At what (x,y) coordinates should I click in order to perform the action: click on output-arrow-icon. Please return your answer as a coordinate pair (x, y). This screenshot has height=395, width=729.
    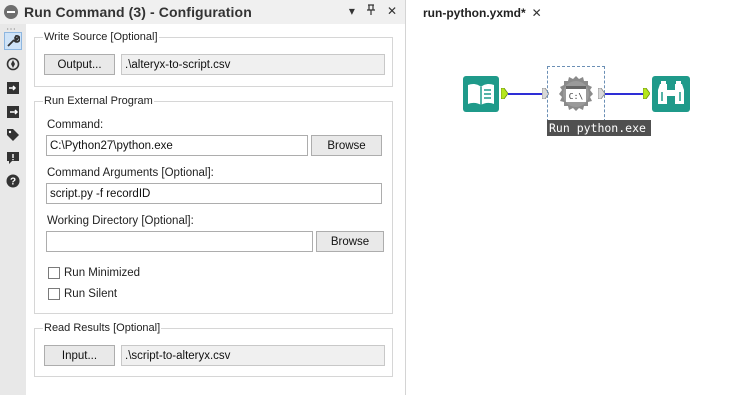
    Looking at the image, I should click on (13, 112).